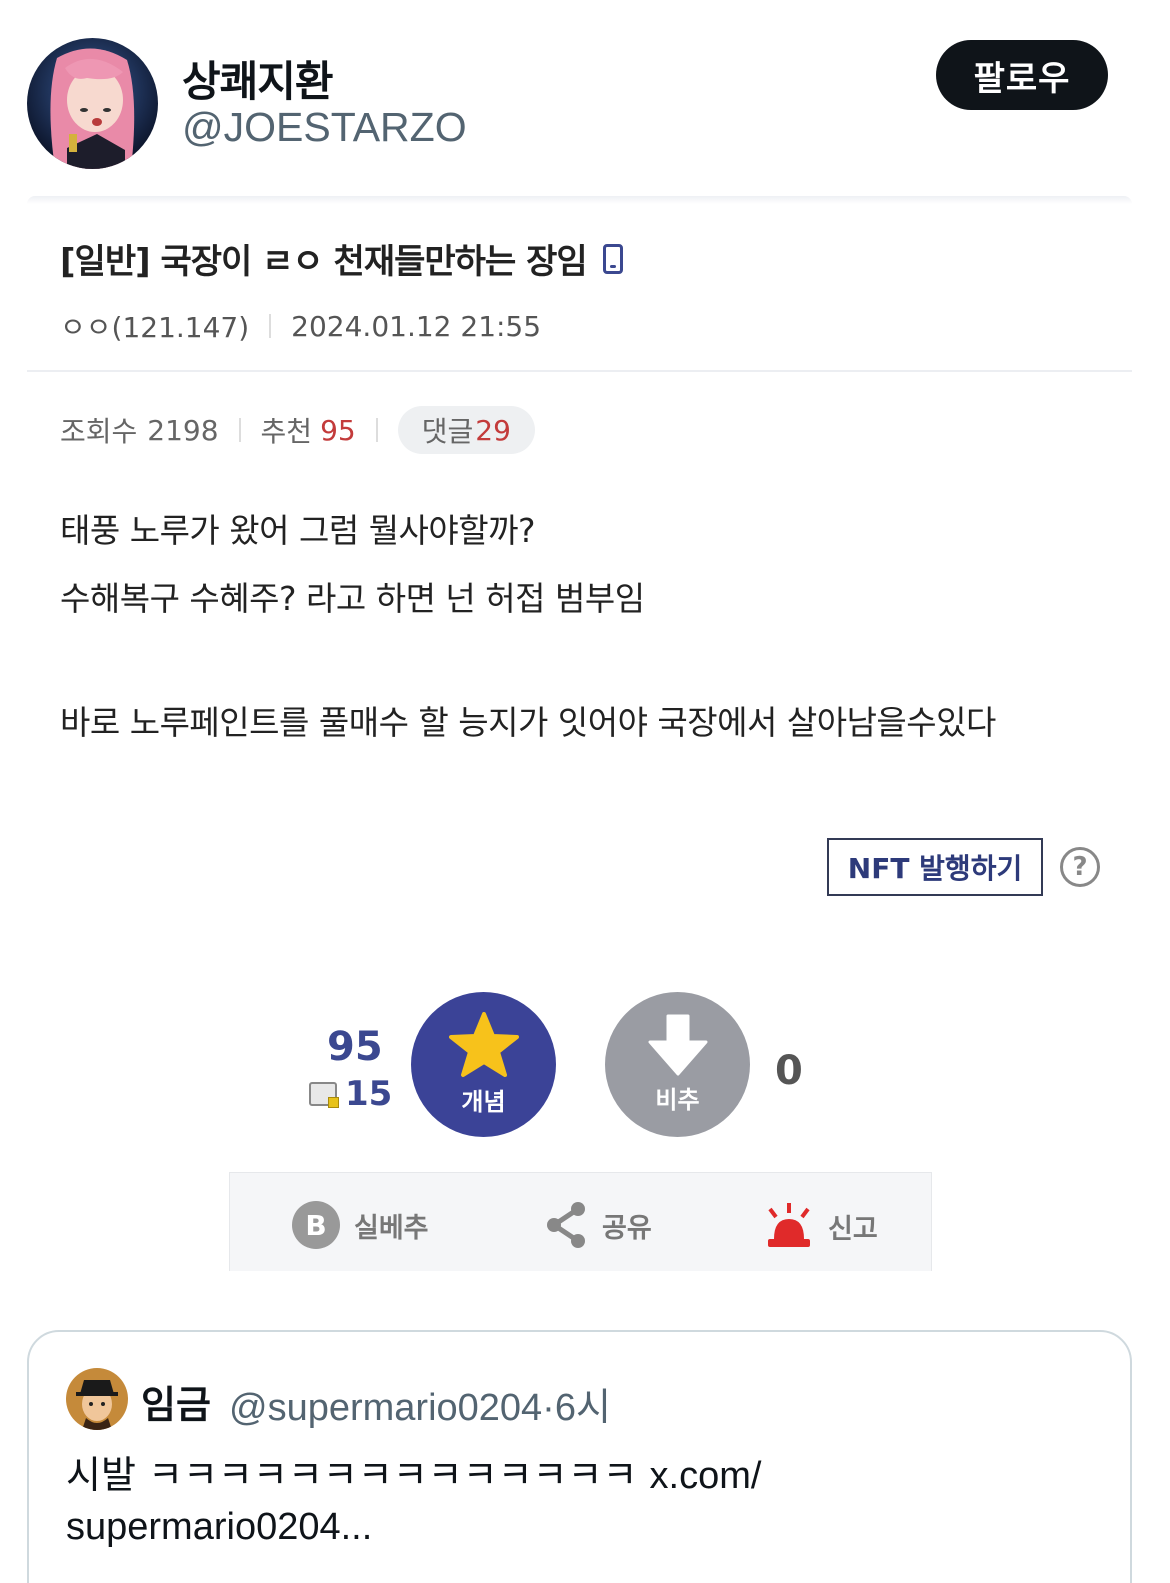 Image resolution: width=1170 pixels, height=1583 pixels. What do you see at coordinates (369, 1094) in the screenshot?
I see `fixed-upvote-value: 15` at bounding box center [369, 1094].